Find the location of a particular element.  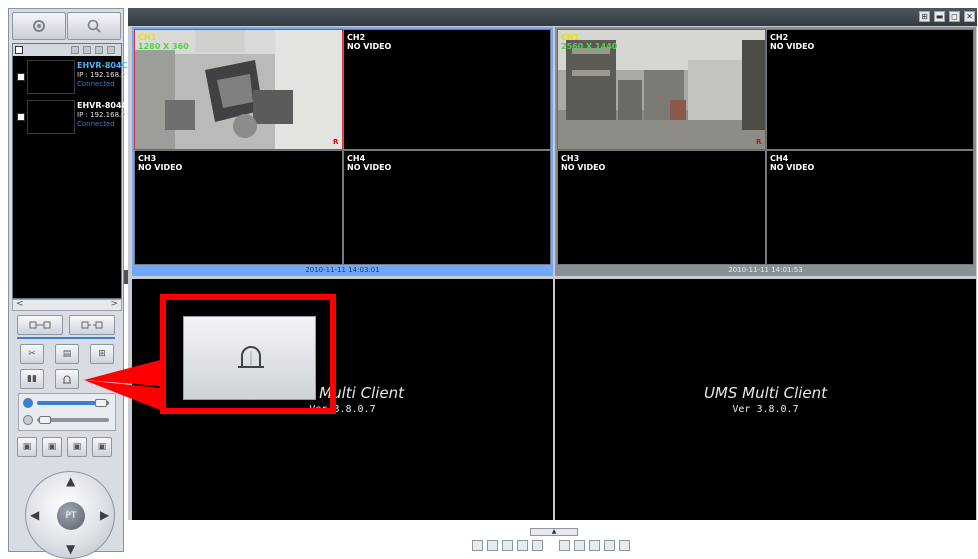

alarm-bell-icon is located at coordinates (251, 357).